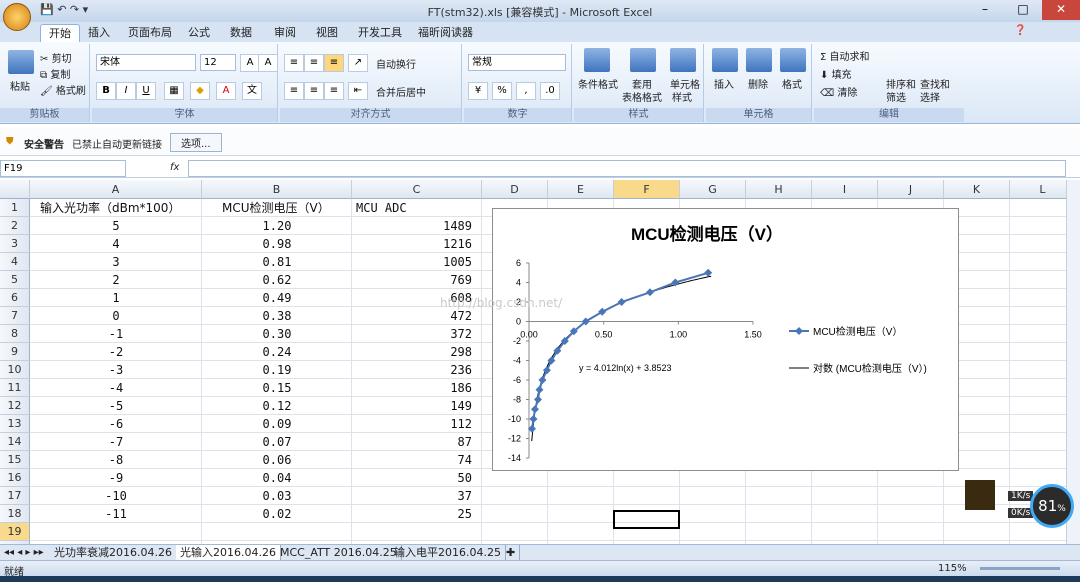 The height and width of the screenshot is (582, 1080). Describe the element at coordinates (15, 442) in the screenshot. I see `row-header-14: 14` at that location.